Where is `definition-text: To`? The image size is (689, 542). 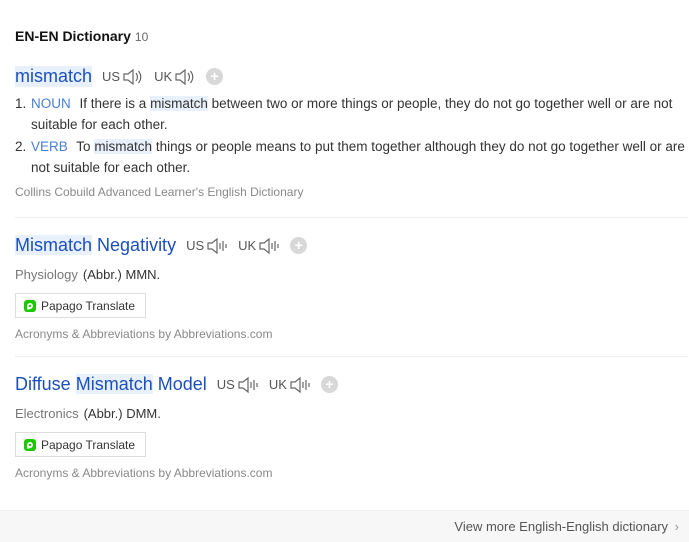
definition-text: To is located at coordinates (83, 146).